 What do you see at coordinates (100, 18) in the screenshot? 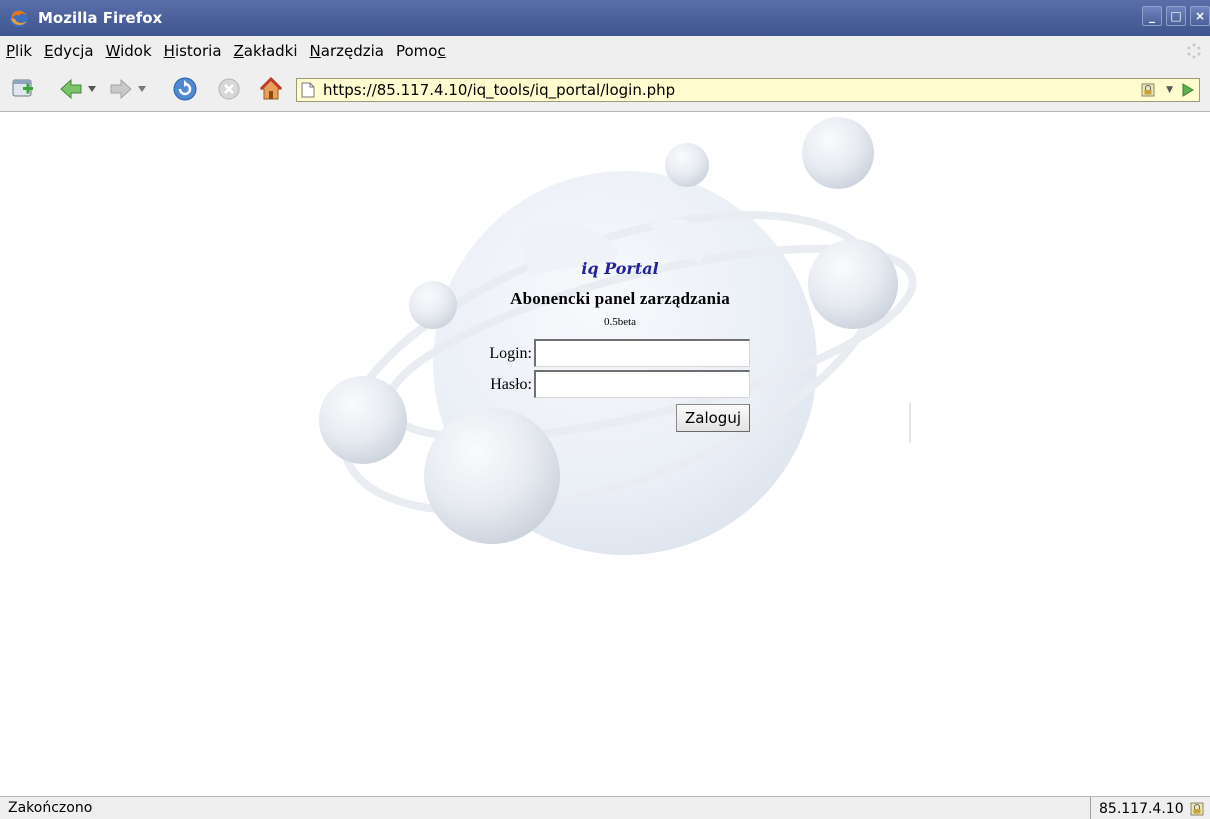
I see `window-title: Mozilla Firefox` at bounding box center [100, 18].